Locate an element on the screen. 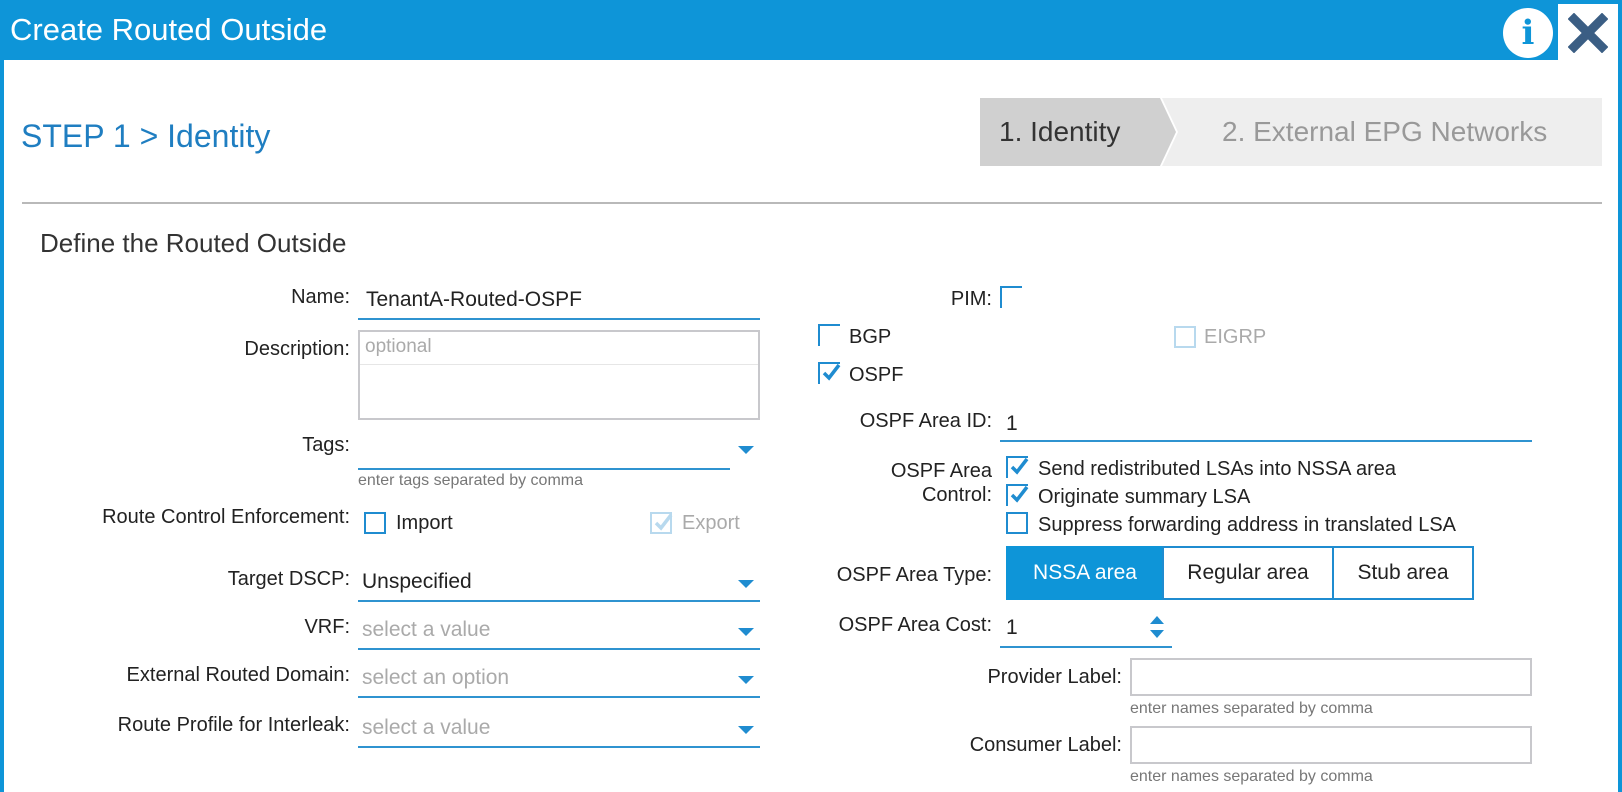  ospf-checkbox is located at coordinates (829, 373).